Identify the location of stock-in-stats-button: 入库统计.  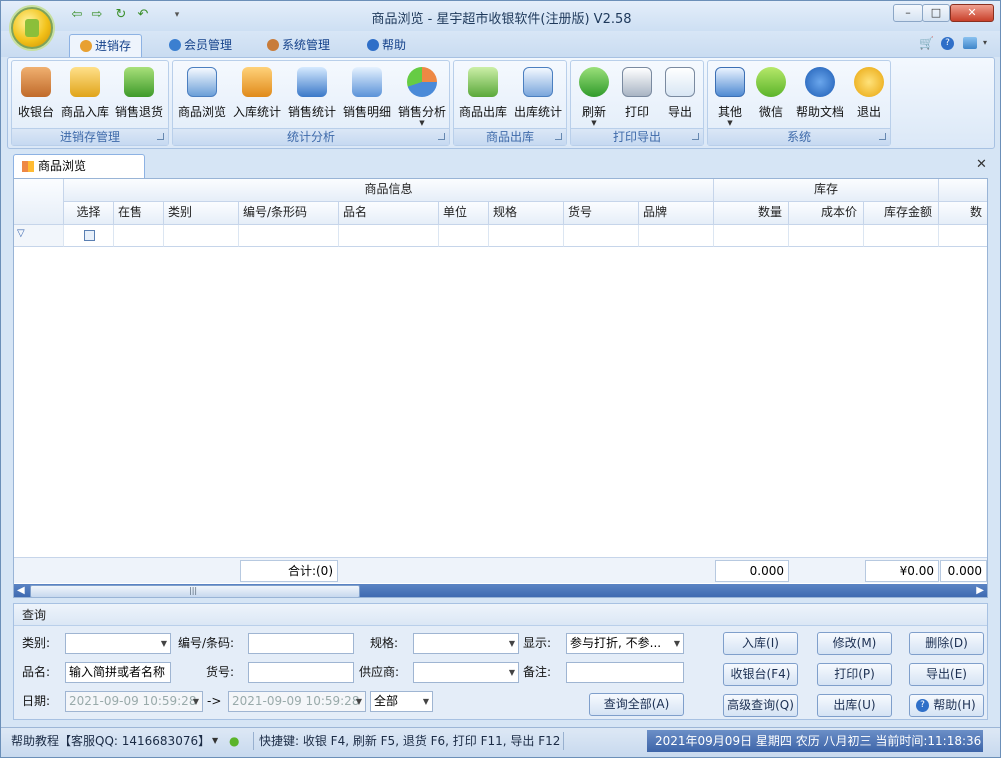
(257, 93).